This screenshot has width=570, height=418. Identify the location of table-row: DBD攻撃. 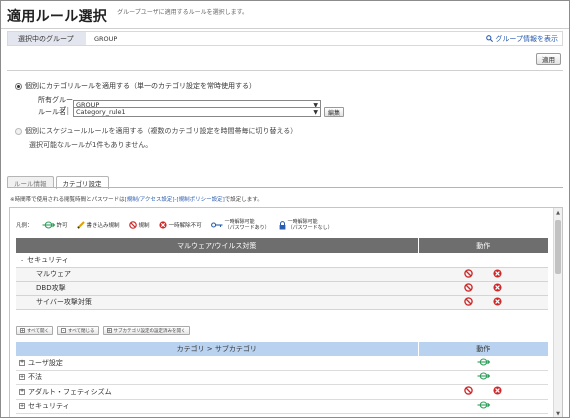
(282, 288).